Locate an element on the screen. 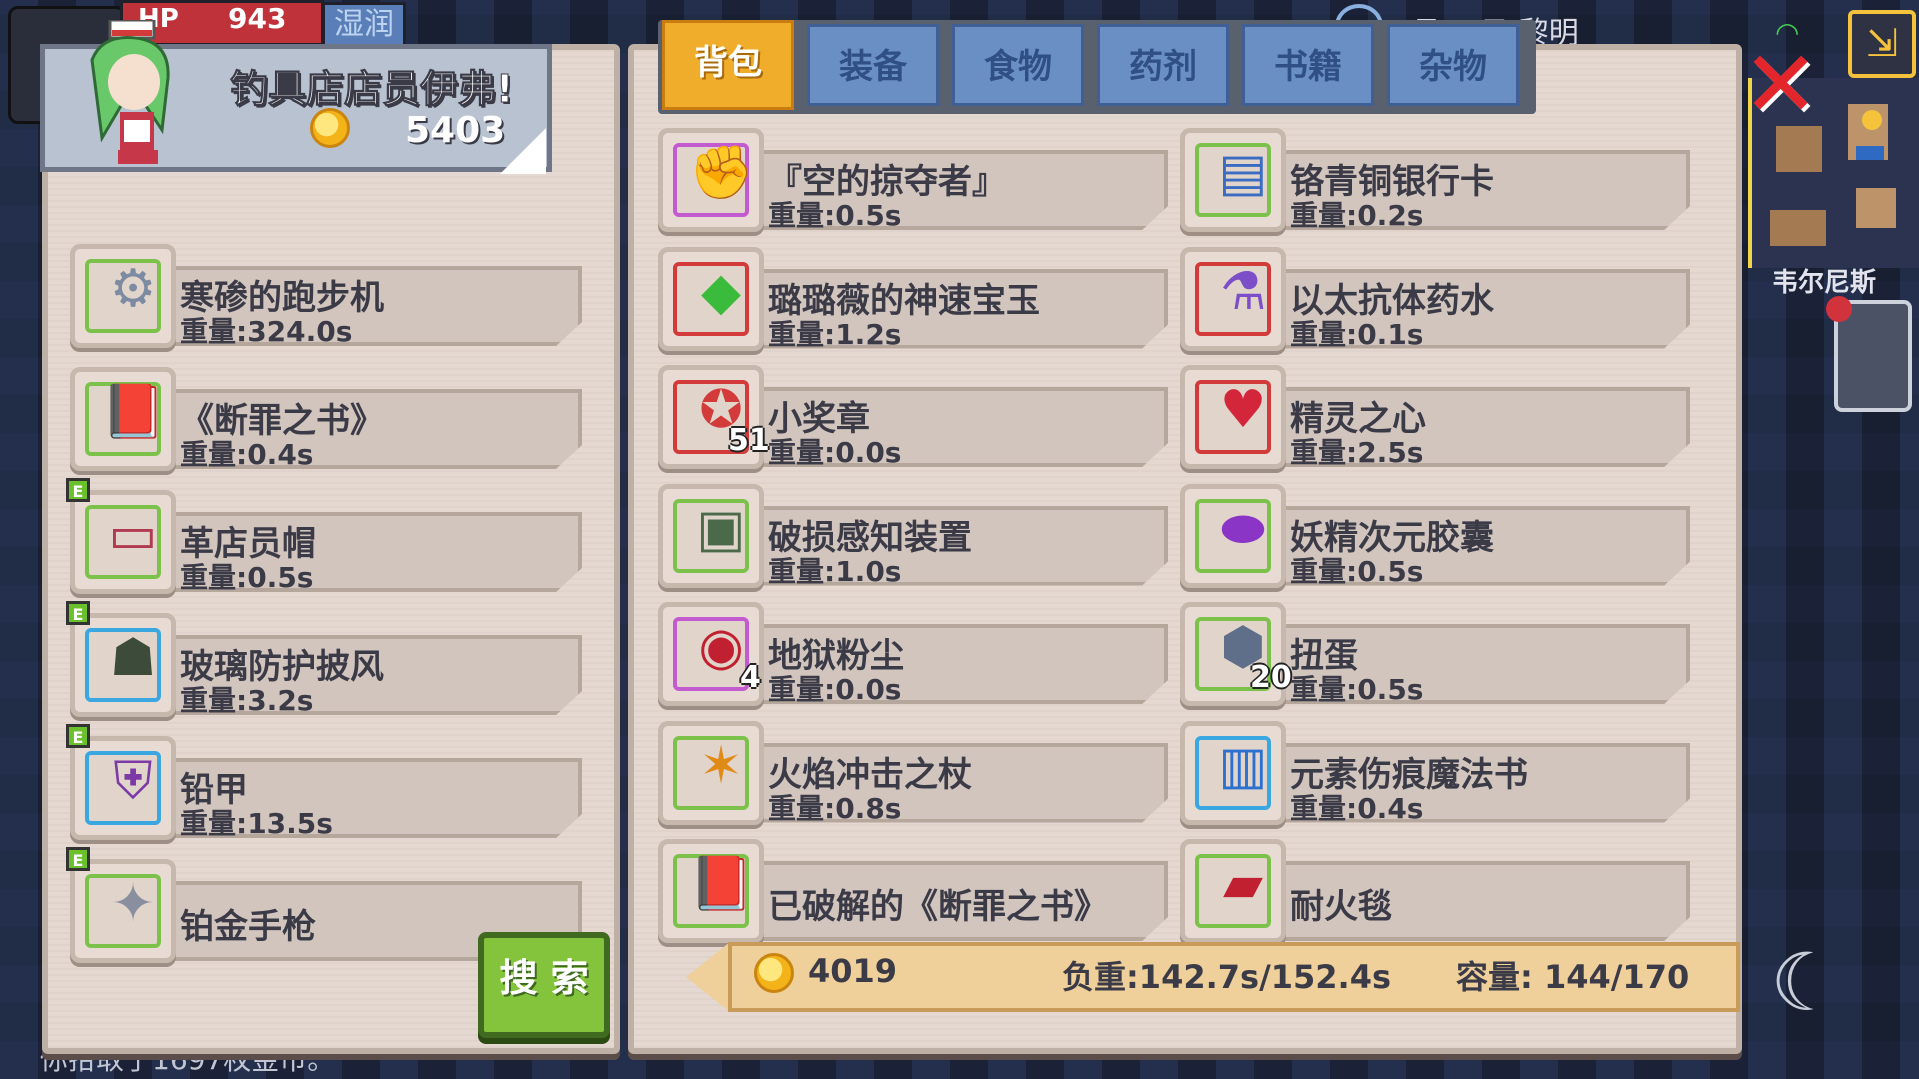  rarity-frame: ⬬ is located at coordinates (1233, 535).